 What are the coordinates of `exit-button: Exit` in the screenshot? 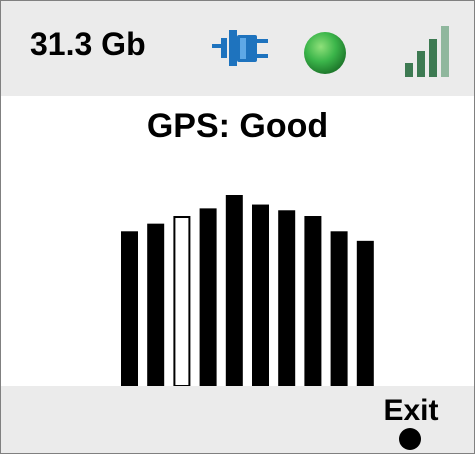 It's located at (411, 419).